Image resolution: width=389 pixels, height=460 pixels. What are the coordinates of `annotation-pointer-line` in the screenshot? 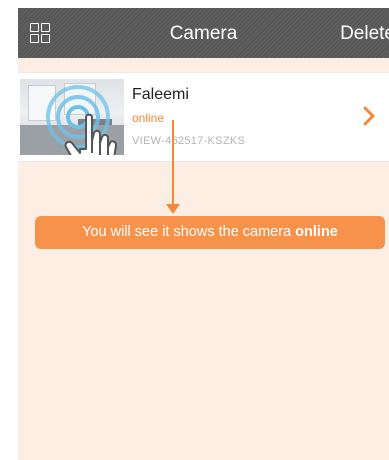 It's located at (173, 163).